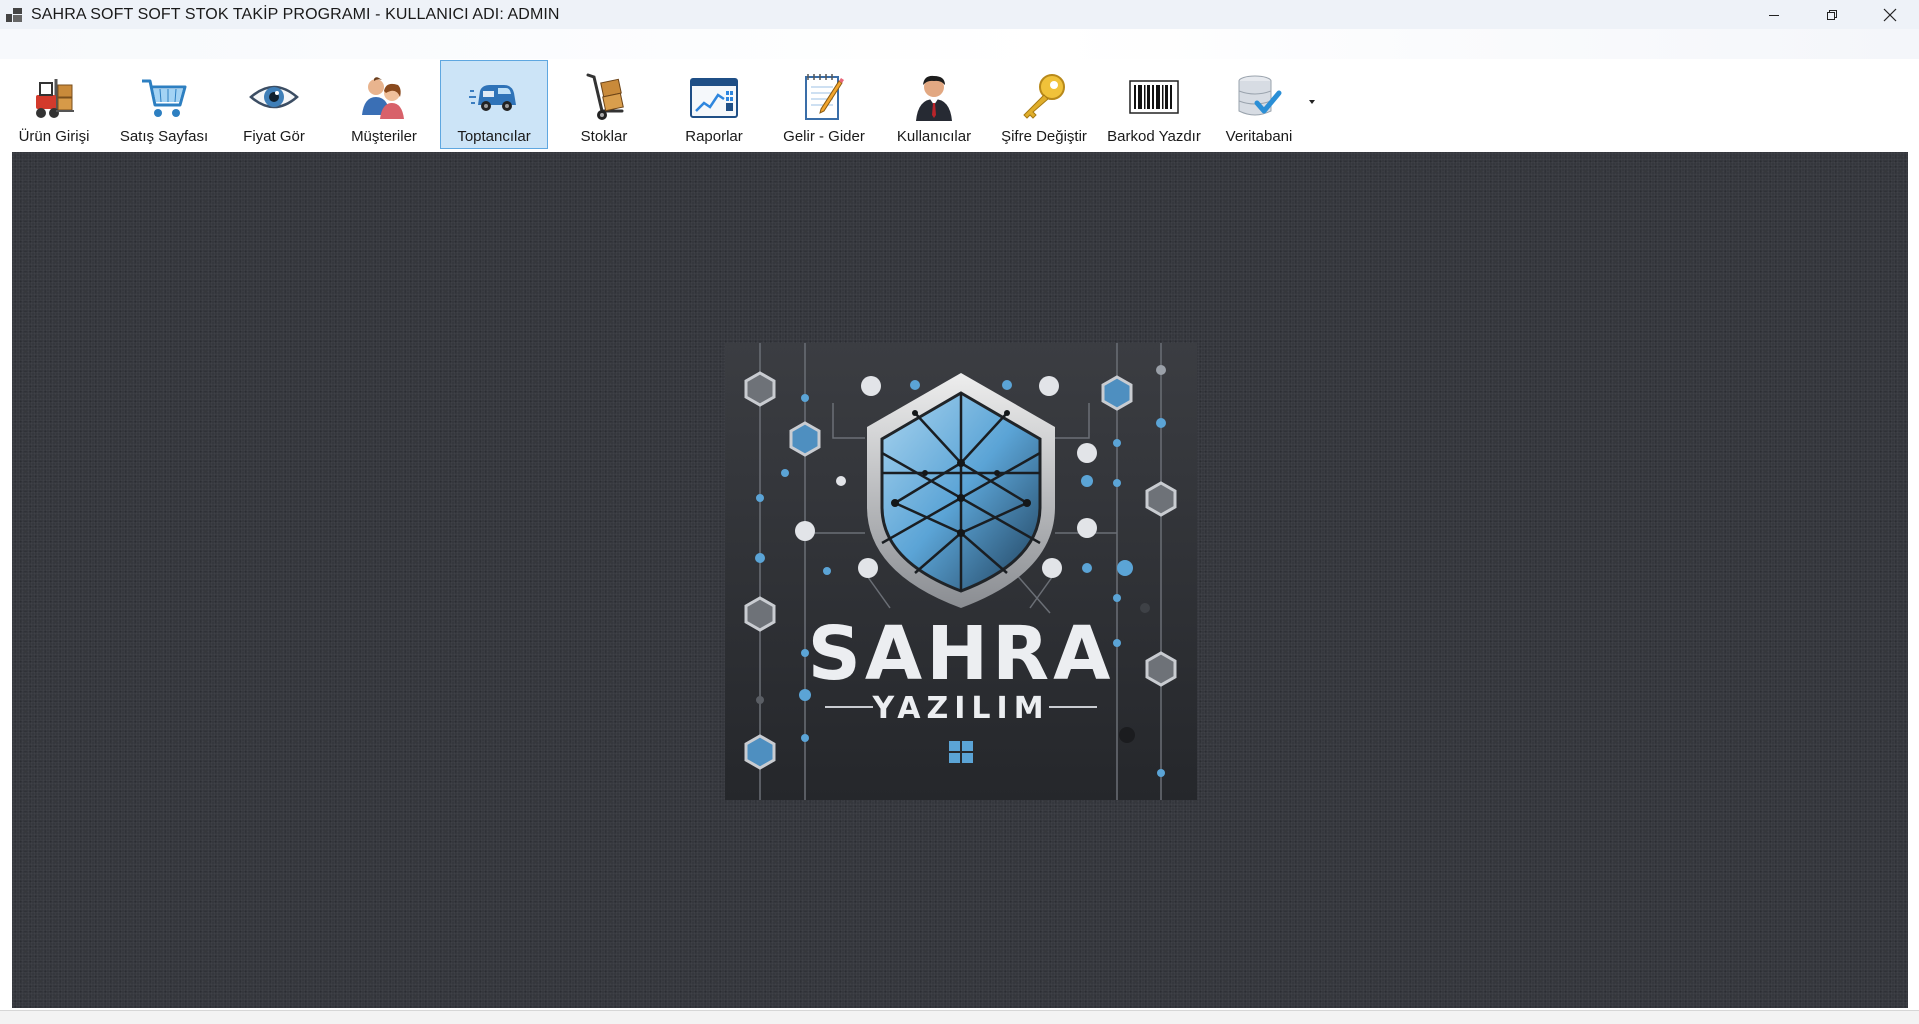  I want to click on report-chart-icon, so click(714, 98).